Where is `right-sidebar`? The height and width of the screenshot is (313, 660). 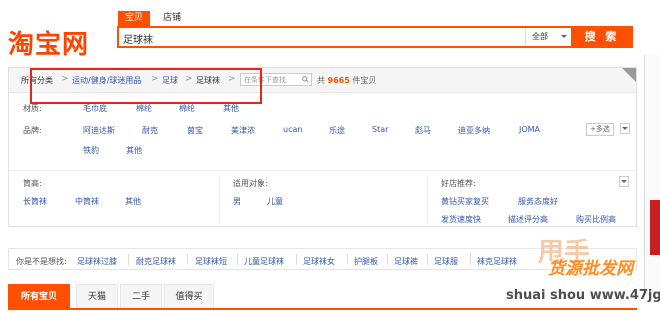
right-sidebar is located at coordinates (652, 175).